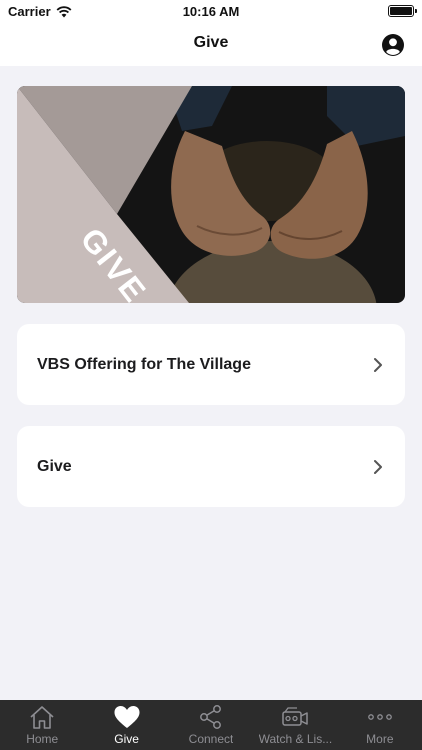 This screenshot has height=750, width=422. What do you see at coordinates (380, 725) in the screenshot?
I see `tab-more: More` at bounding box center [380, 725].